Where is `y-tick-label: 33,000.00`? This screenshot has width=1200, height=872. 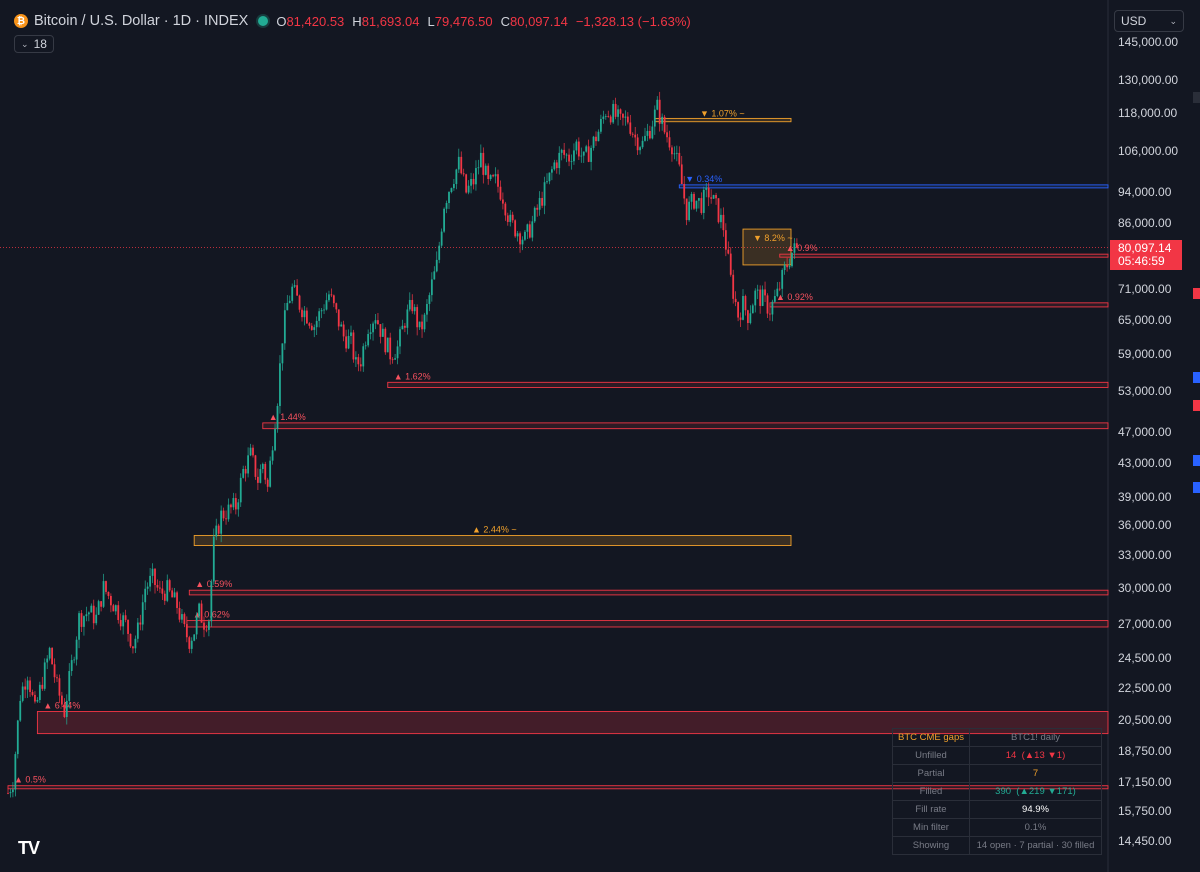
y-tick-label: 33,000.00 is located at coordinates (1145, 554).